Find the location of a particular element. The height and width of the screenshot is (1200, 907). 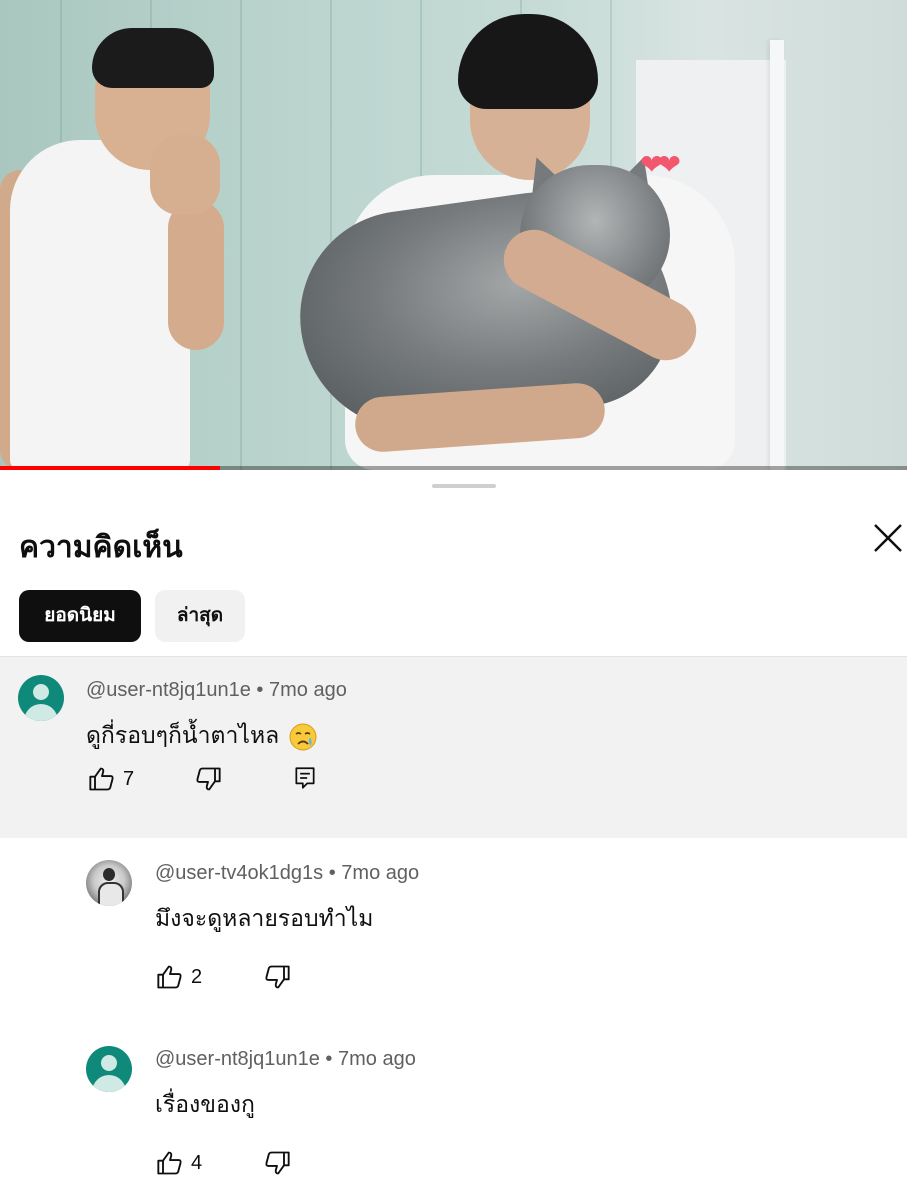

person-left-hair is located at coordinates (153, 58).